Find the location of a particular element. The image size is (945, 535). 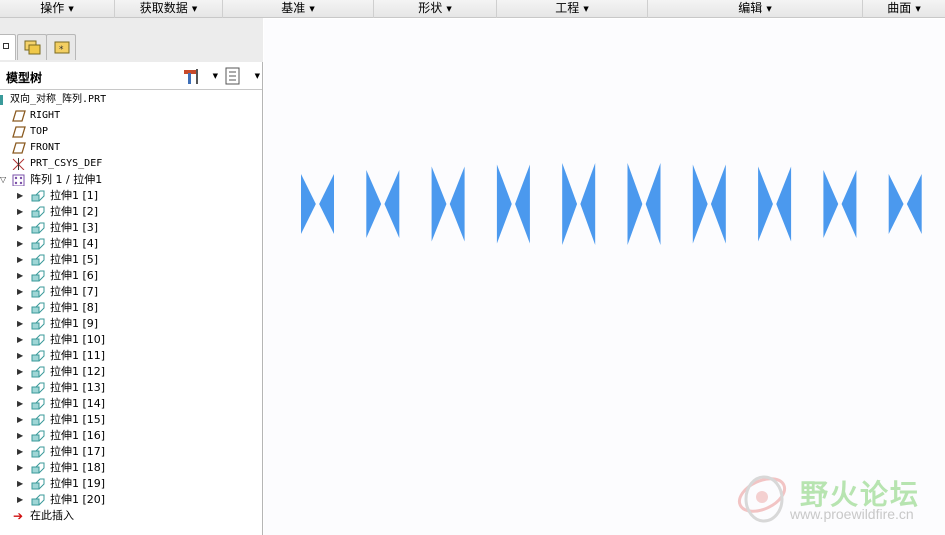

tab-favorites: * is located at coordinates (61, 47).